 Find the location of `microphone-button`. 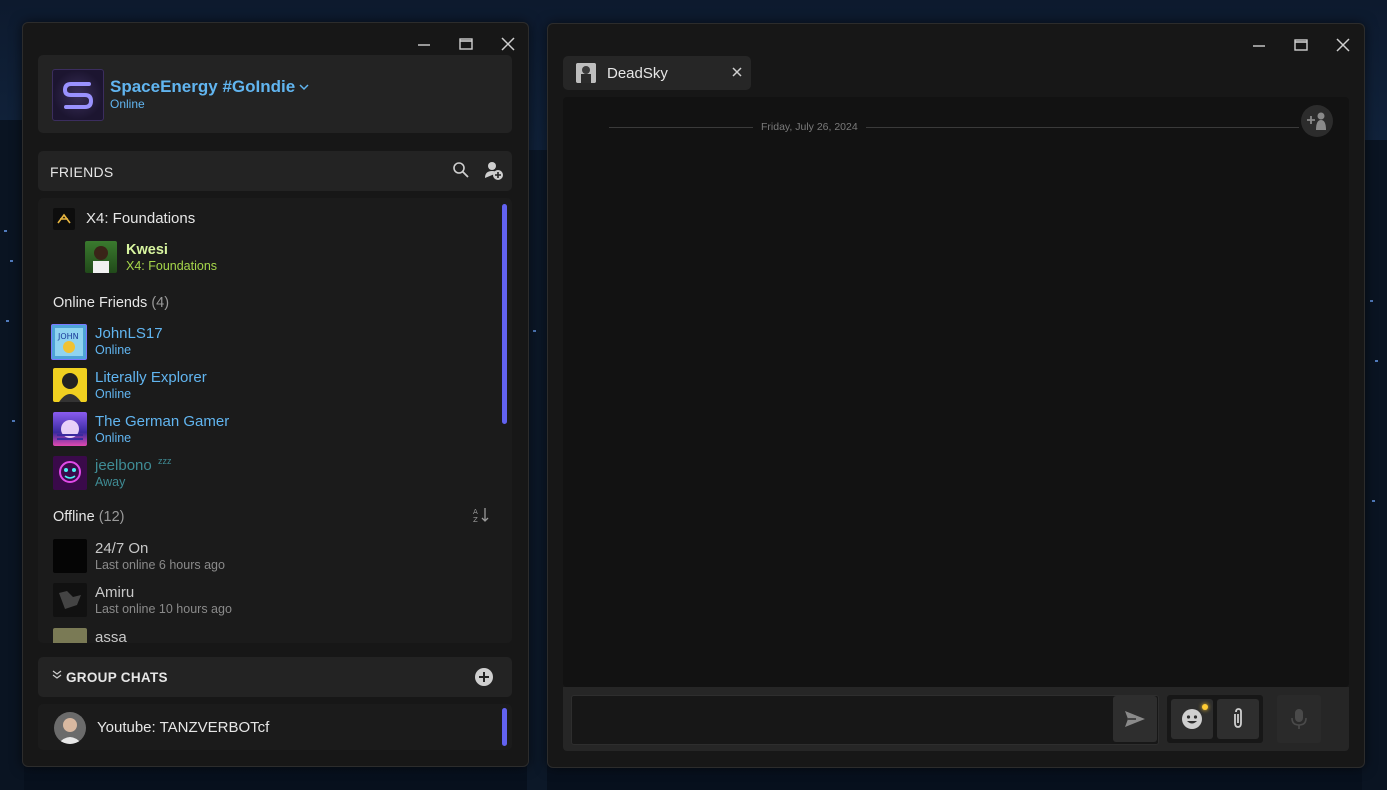

microphone-button is located at coordinates (1299, 719).